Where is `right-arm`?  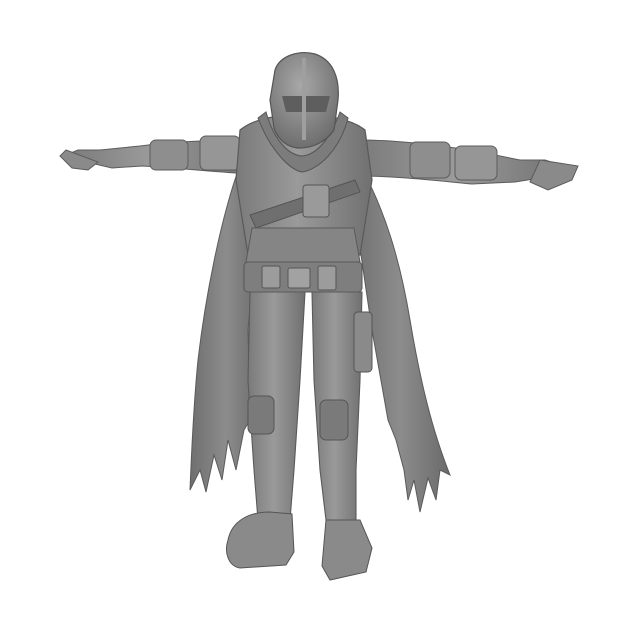
right-arm is located at coordinates (468, 165).